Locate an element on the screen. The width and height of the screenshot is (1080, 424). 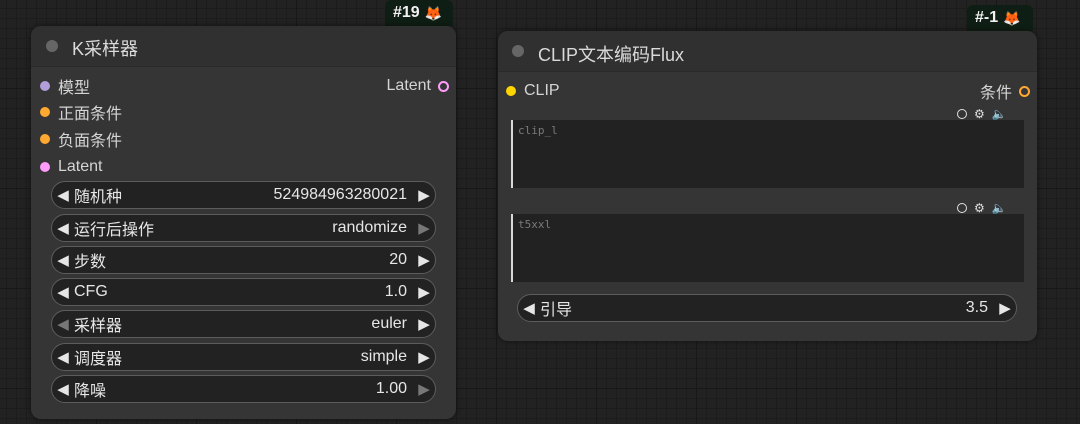
widget-value: euler is located at coordinates (392, 324).